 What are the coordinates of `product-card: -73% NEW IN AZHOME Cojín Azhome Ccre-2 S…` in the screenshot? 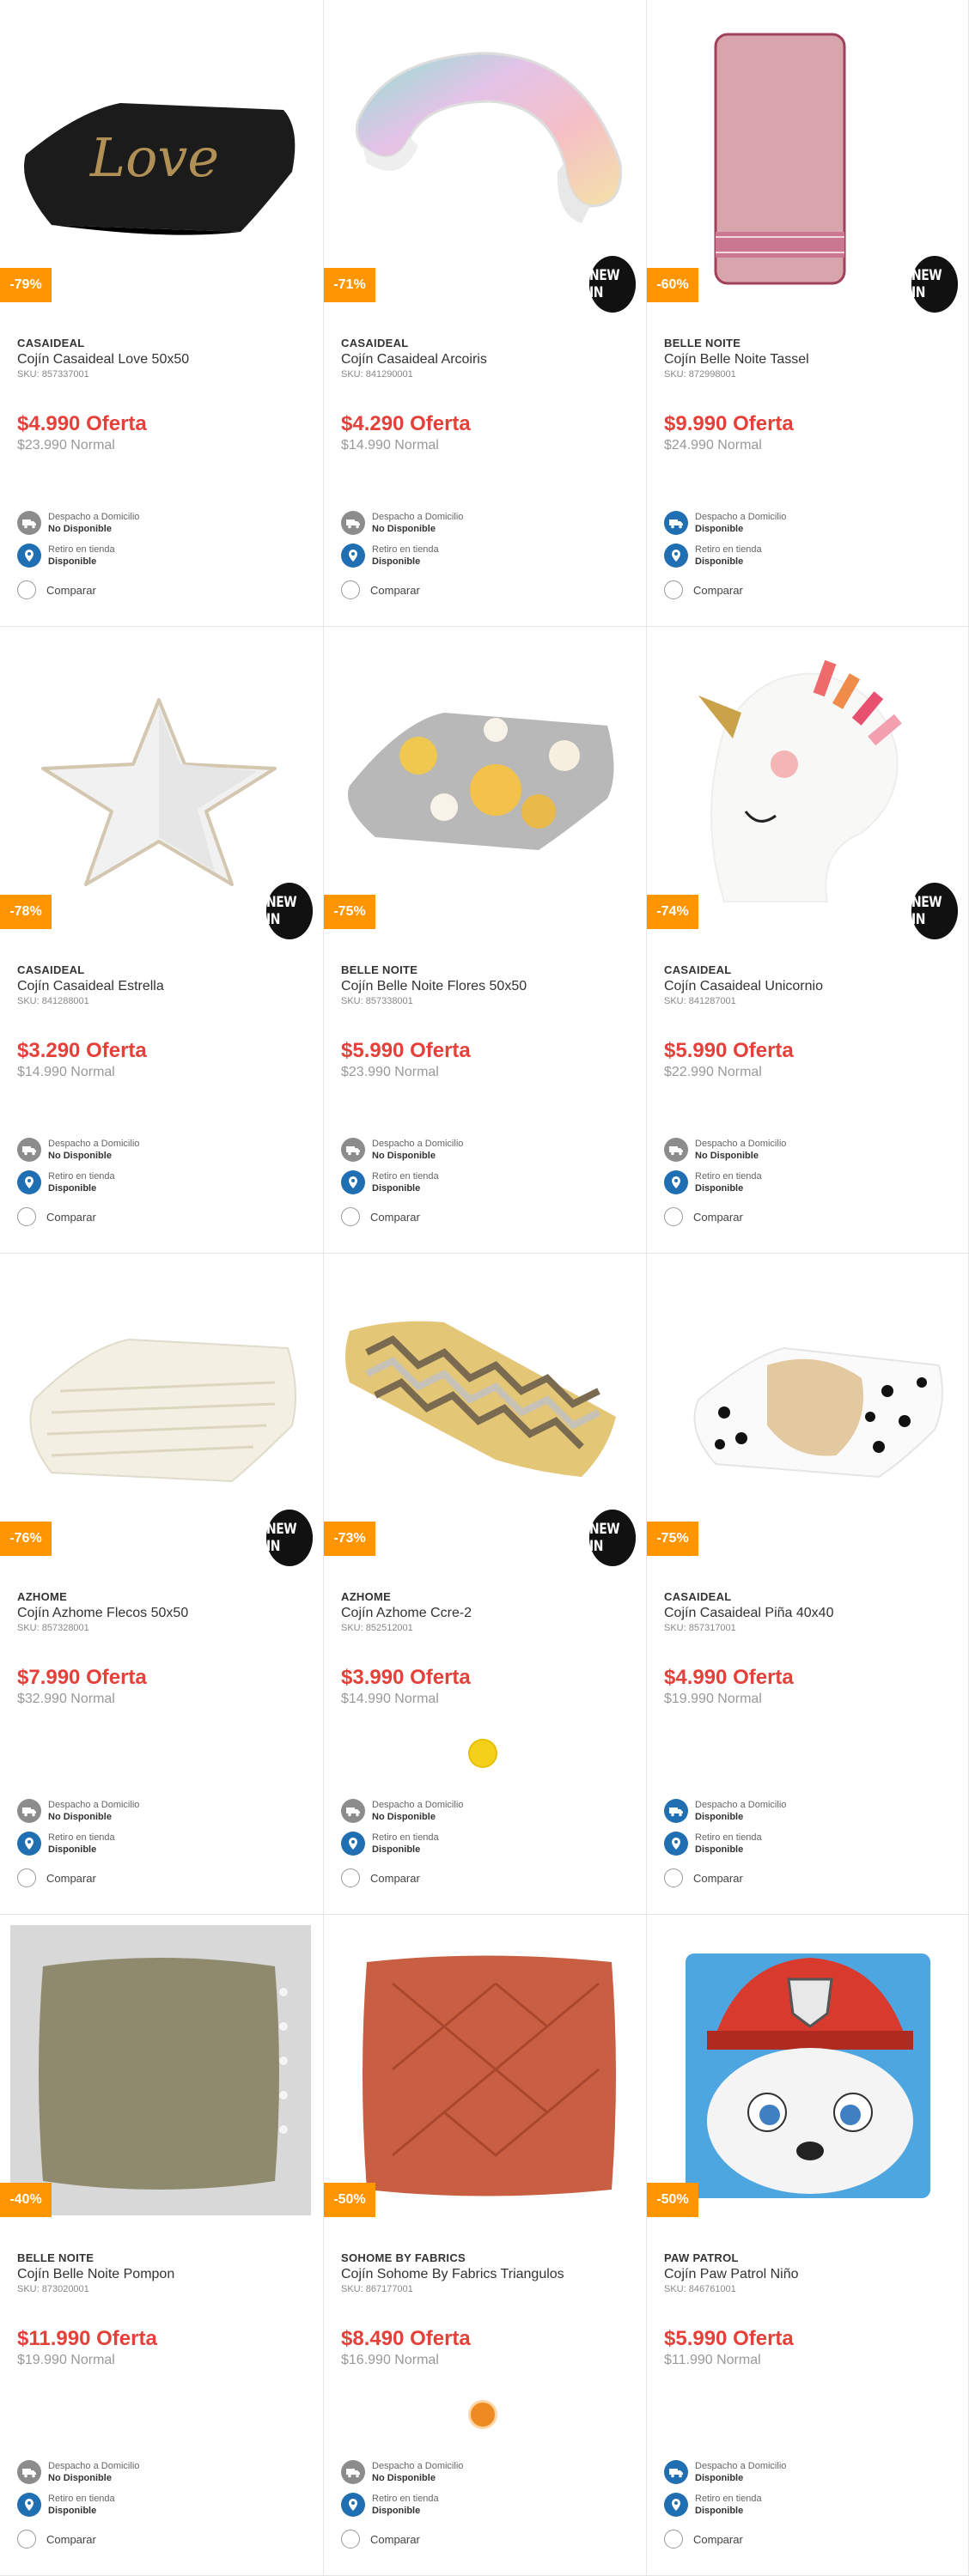 It's located at (485, 1584).